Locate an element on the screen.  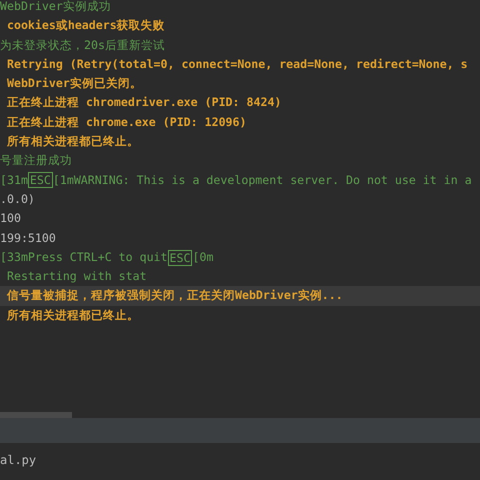
console-line: Restarting with stat is located at coordinates (76, 277).